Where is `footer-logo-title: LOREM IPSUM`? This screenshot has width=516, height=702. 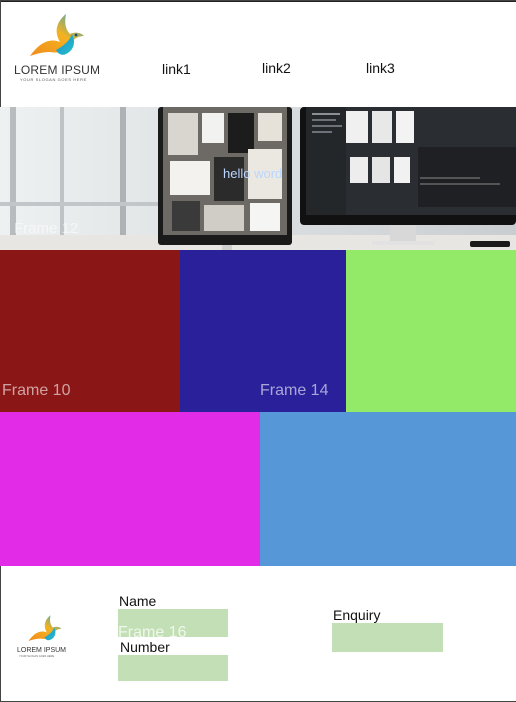
footer-logo-title: LOREM IPSUM is located at coordinates (42, 650).